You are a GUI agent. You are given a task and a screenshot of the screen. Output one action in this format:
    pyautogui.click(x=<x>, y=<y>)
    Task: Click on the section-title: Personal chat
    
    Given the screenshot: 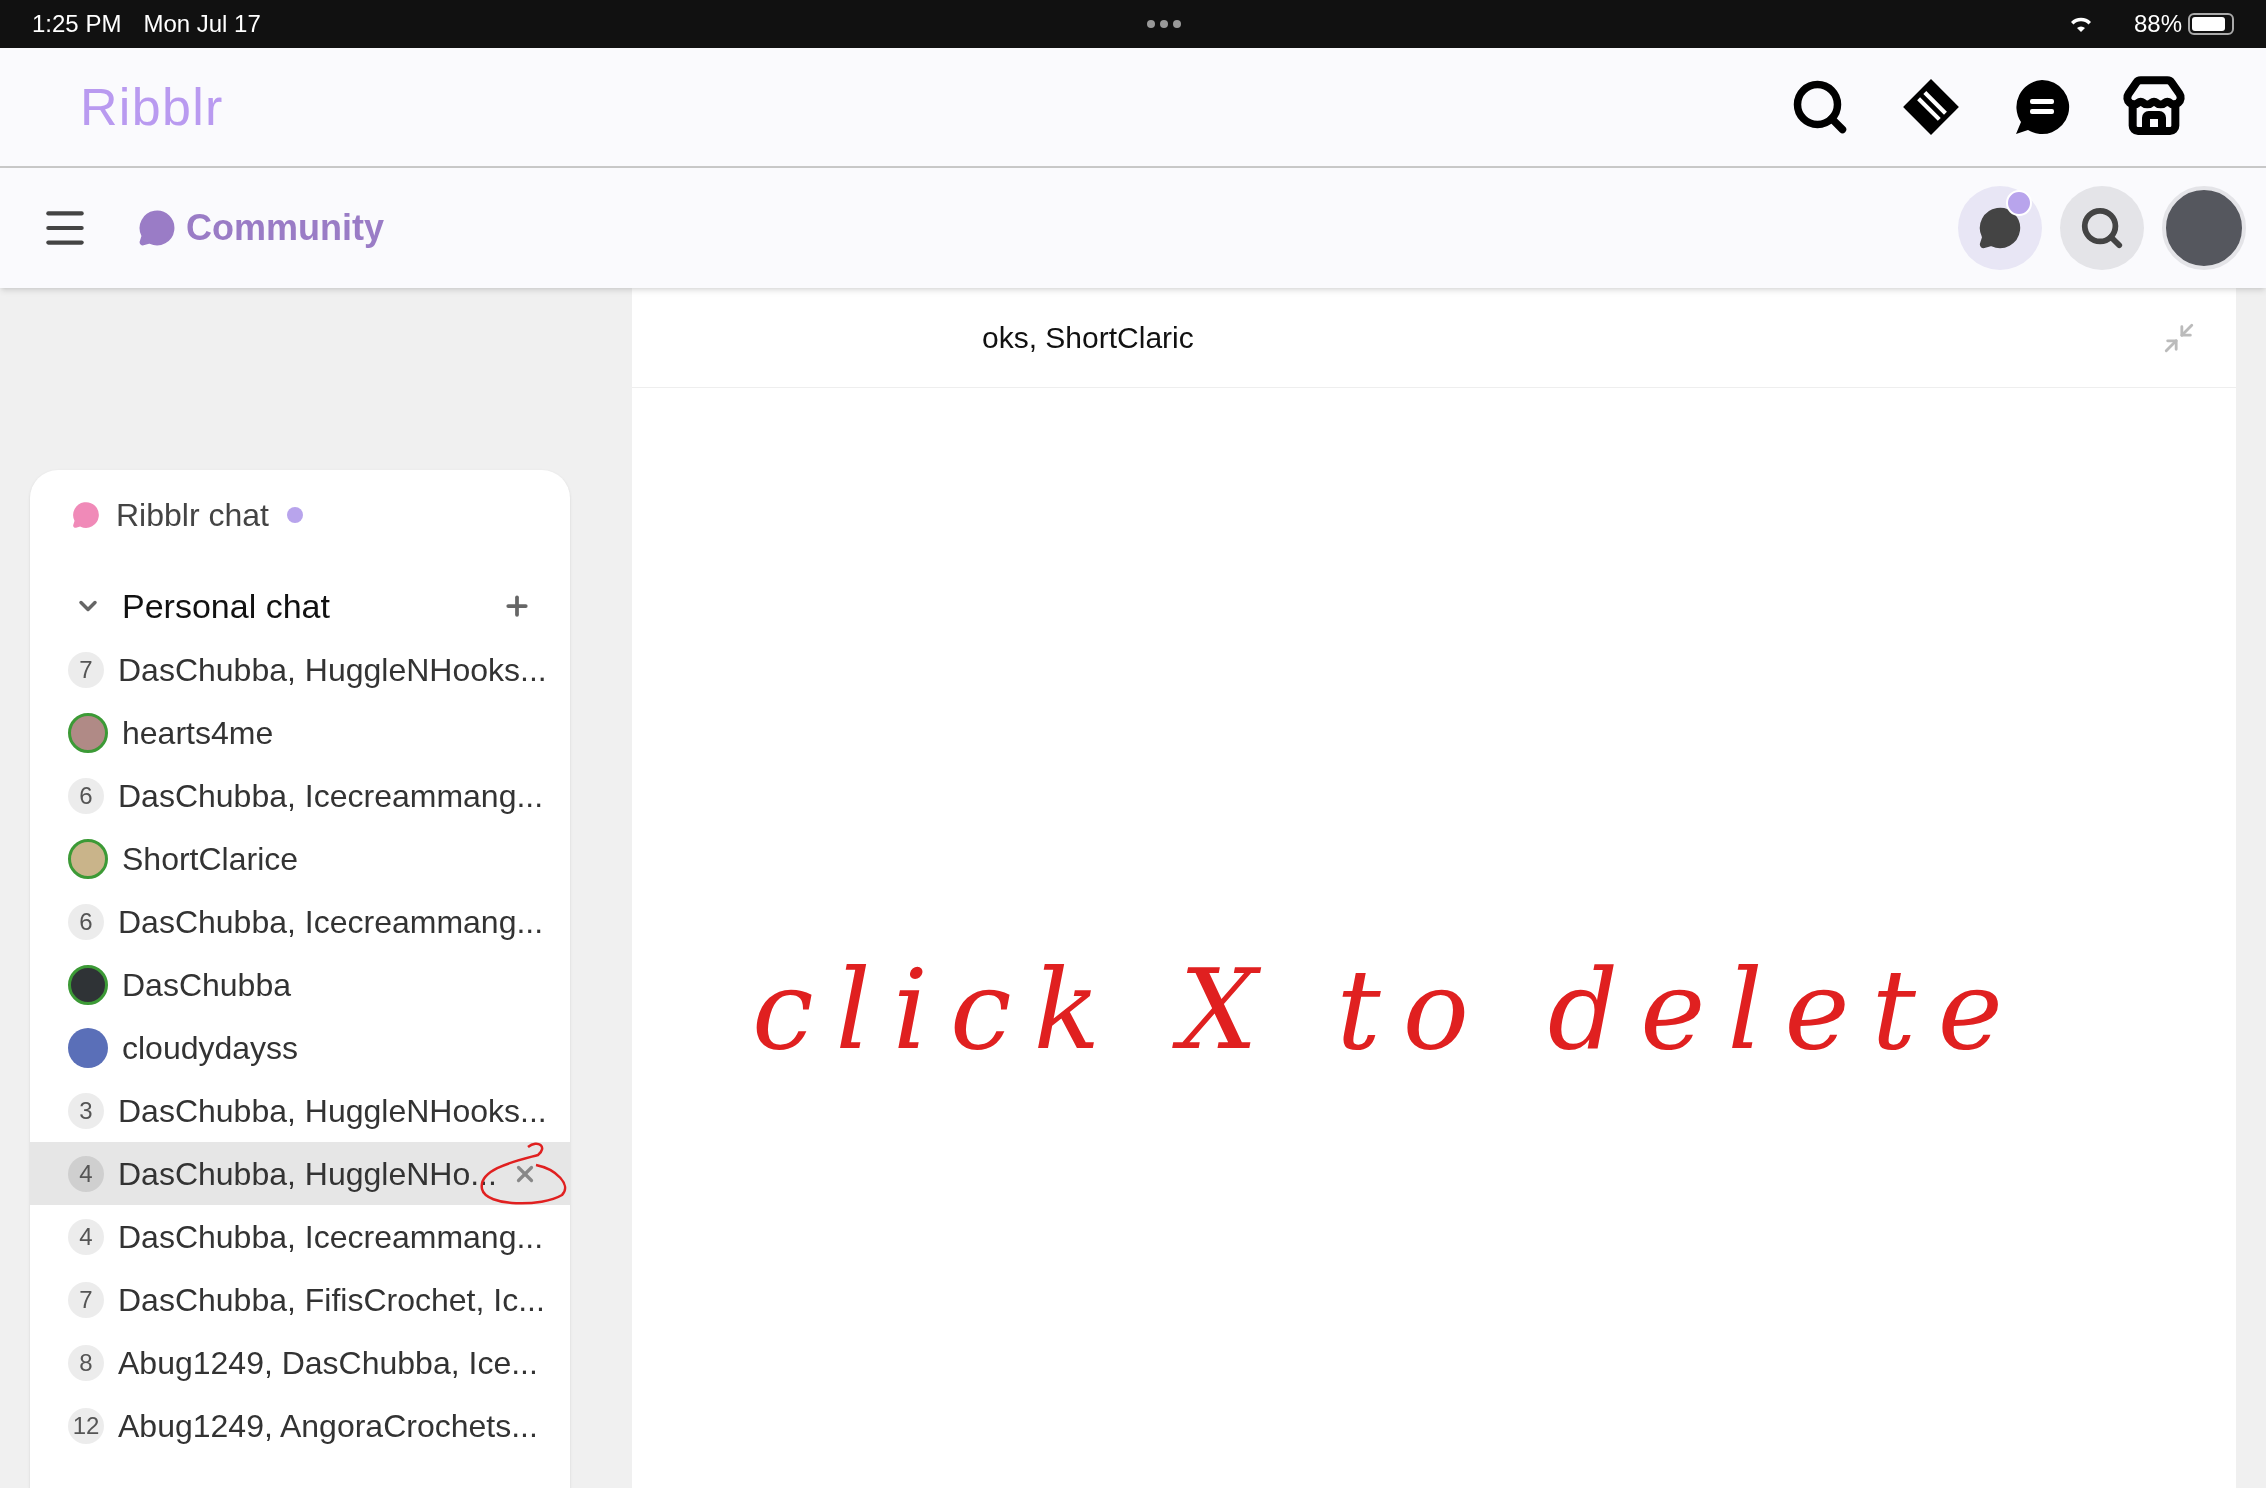 What is the action you would take?
    pyautogui.click(x=226, y=606)
    